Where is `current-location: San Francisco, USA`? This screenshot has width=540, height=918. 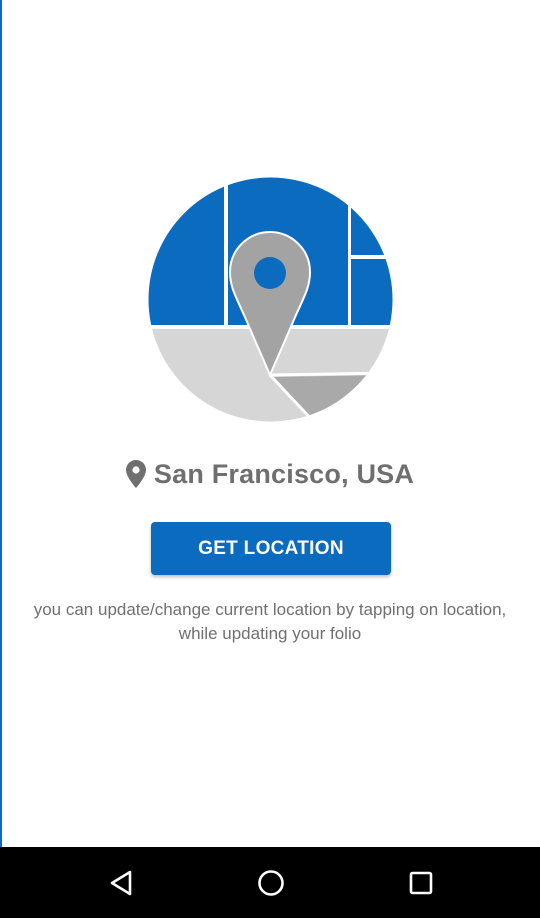
current-location: San Francisco, USA is located at coordinates (270, 474).